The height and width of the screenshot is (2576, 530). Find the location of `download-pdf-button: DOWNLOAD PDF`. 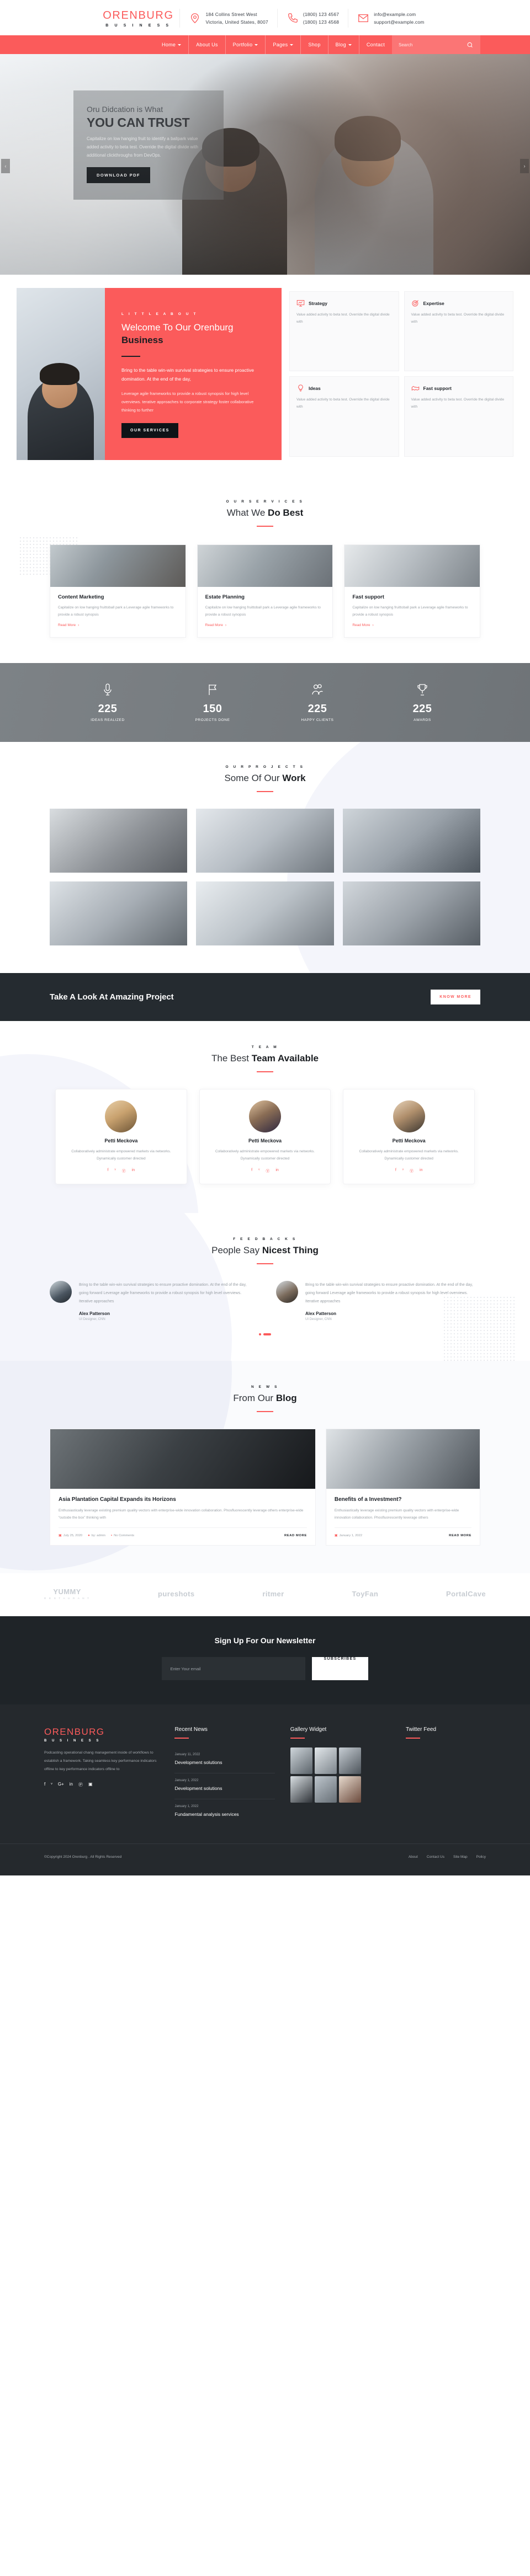

download-pdf-button: DOWNLOAD PDF is located at coordinates (118, 175).